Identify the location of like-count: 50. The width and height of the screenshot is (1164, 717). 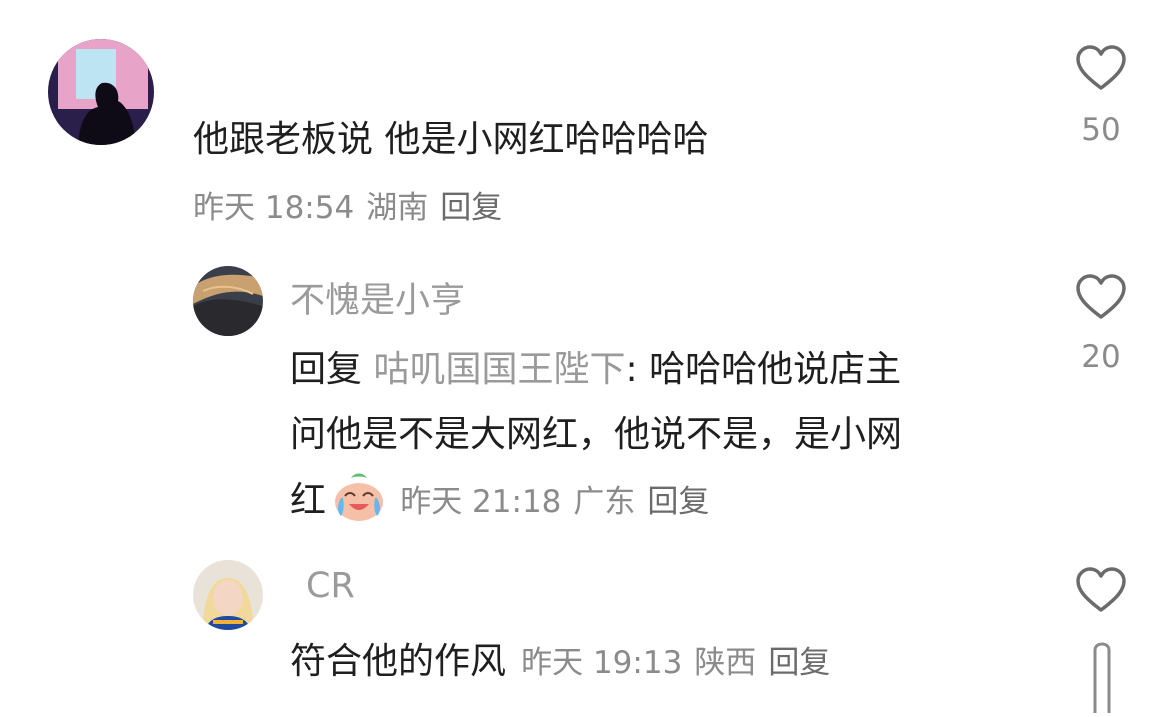
(1101, 130).